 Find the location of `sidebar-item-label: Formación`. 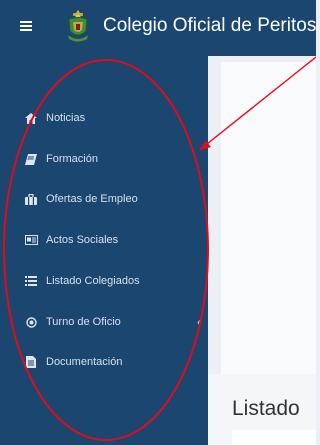

sidebar-item-label: Formación is located at coordinates (72, 159).